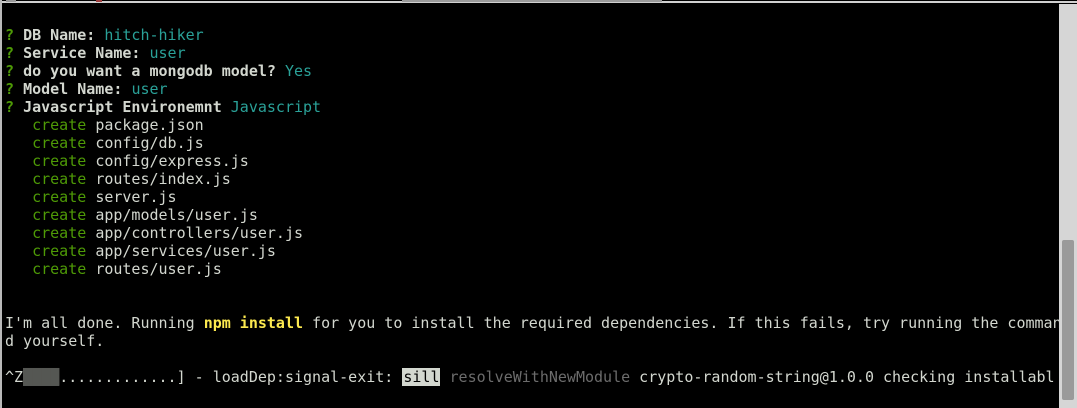 The width and height of the screenshot is (1077, 408). Describe the element at coordinates (149, 125) in the screenshot. I see `created-file-path: package.json` at that location.